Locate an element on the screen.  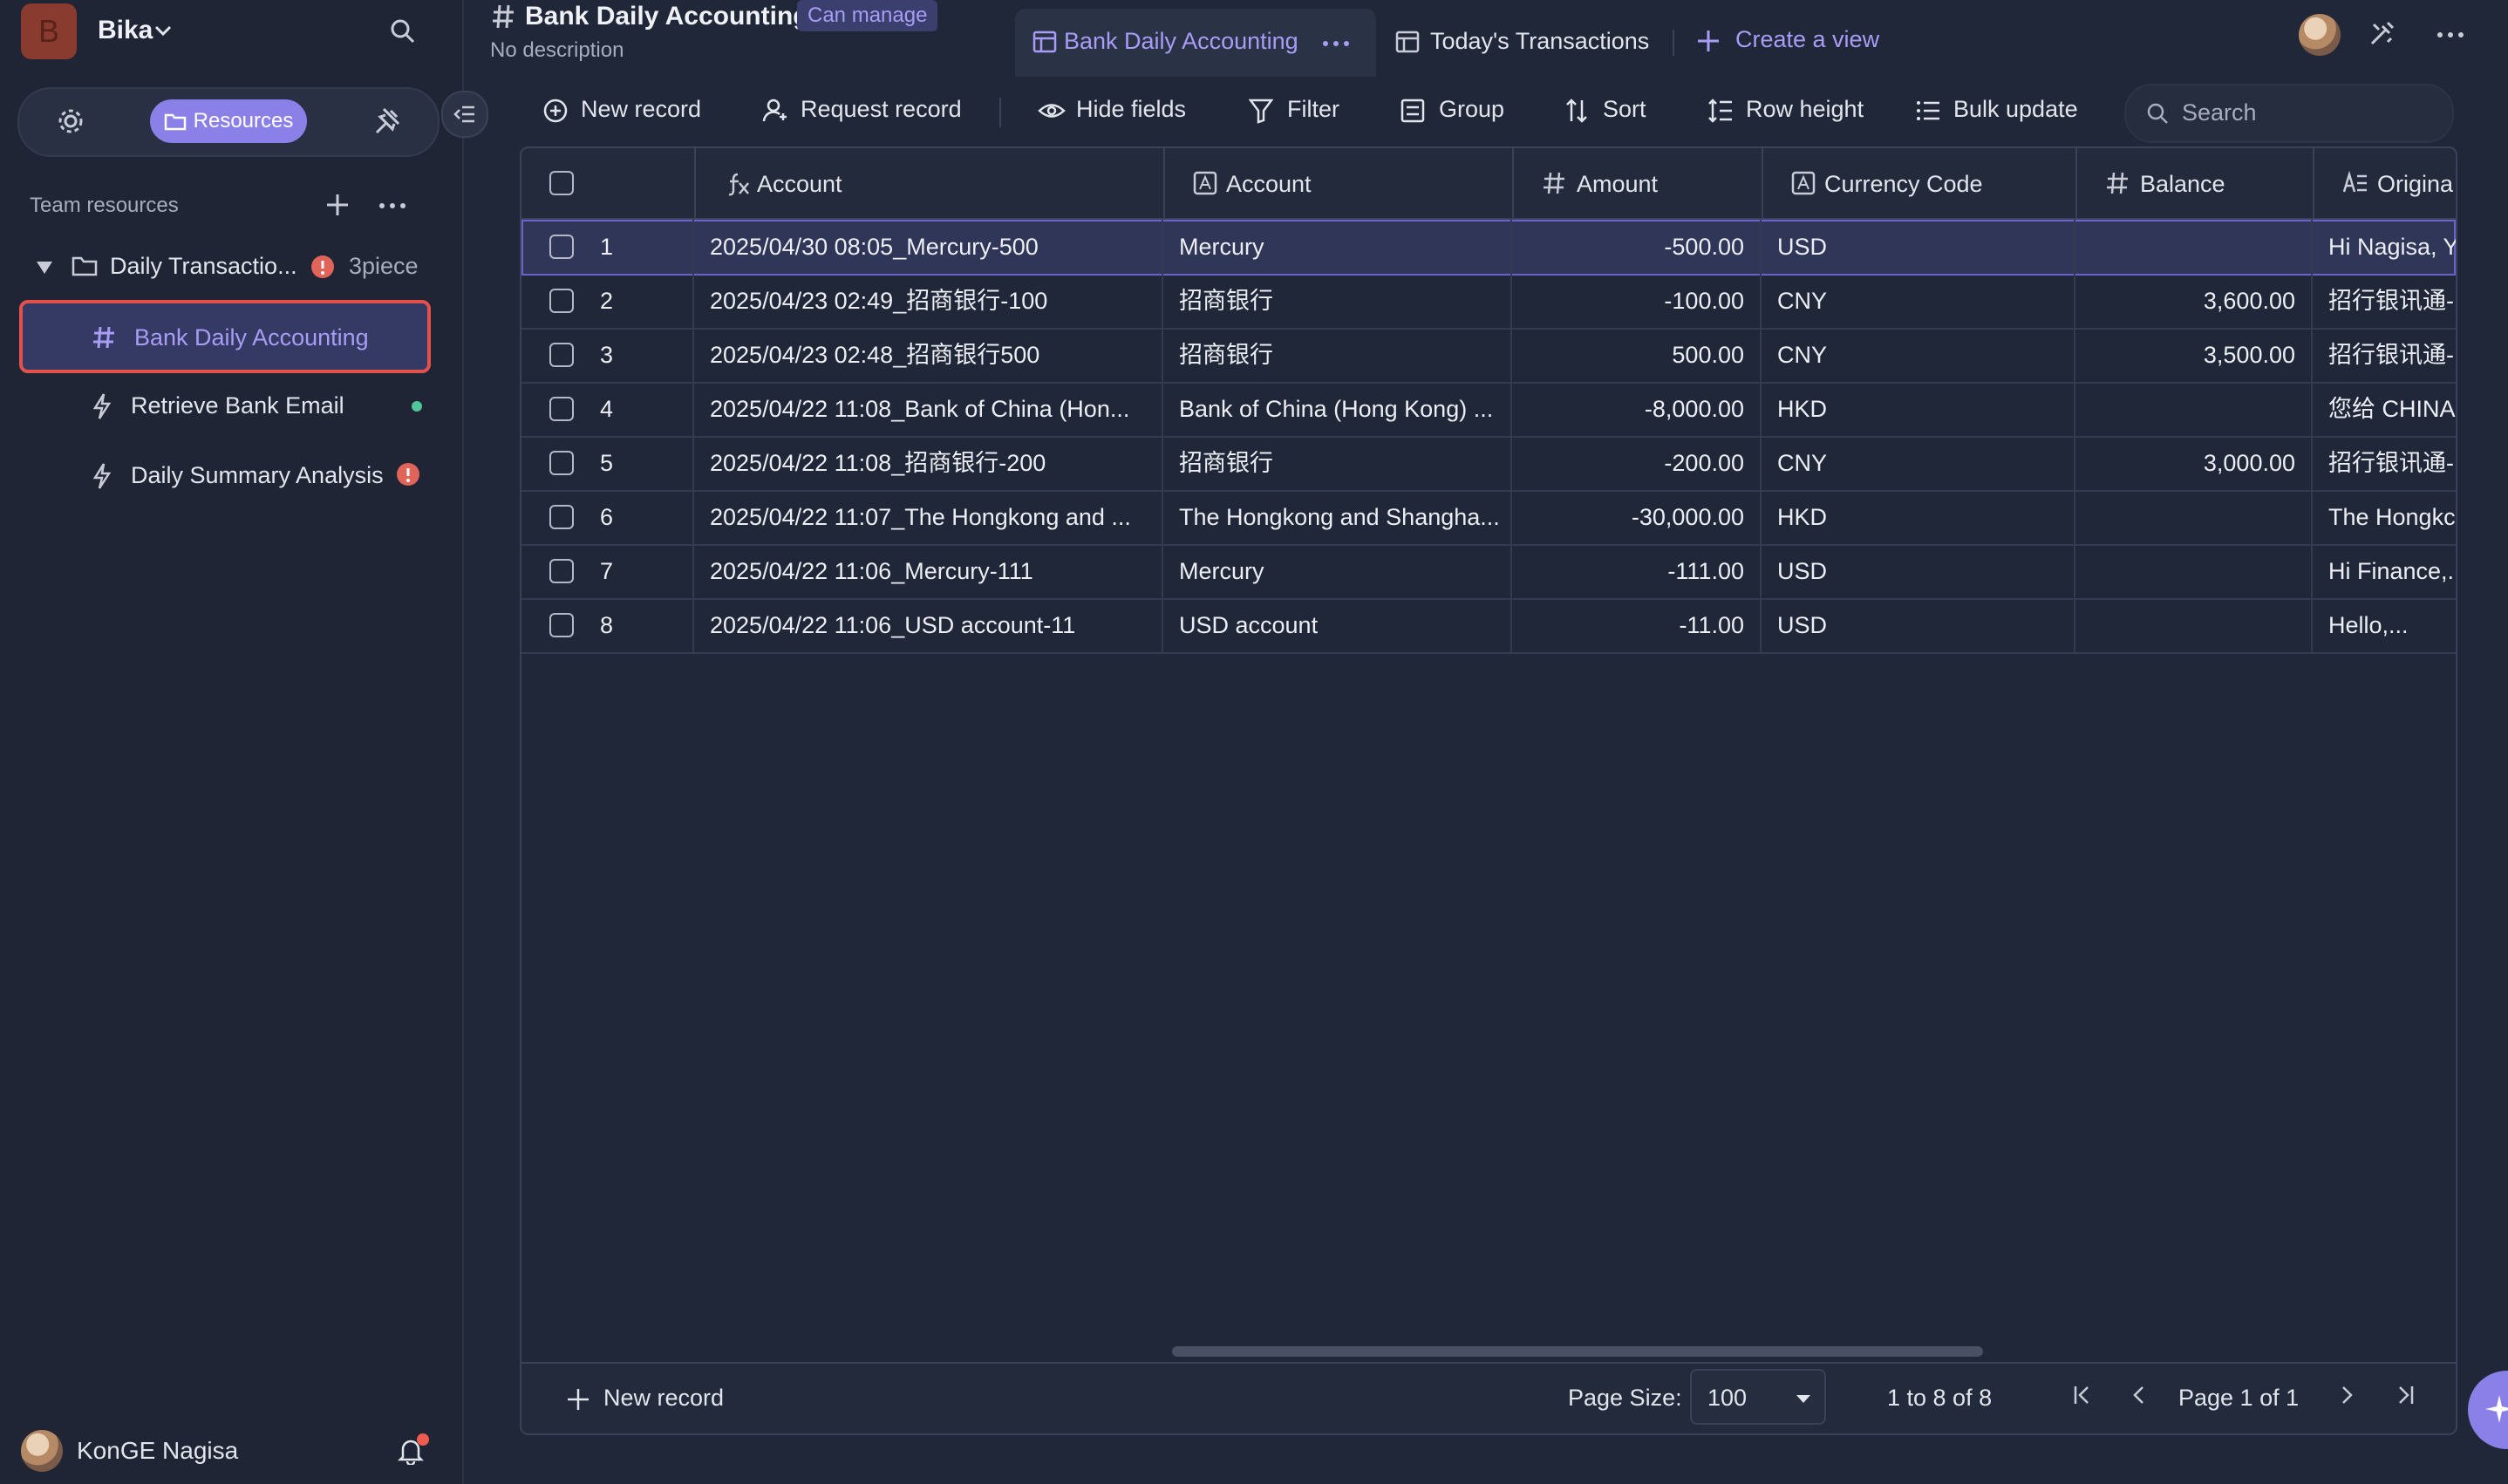
cell-balance: 3,500.00 is located at coordinates (2194, 355).